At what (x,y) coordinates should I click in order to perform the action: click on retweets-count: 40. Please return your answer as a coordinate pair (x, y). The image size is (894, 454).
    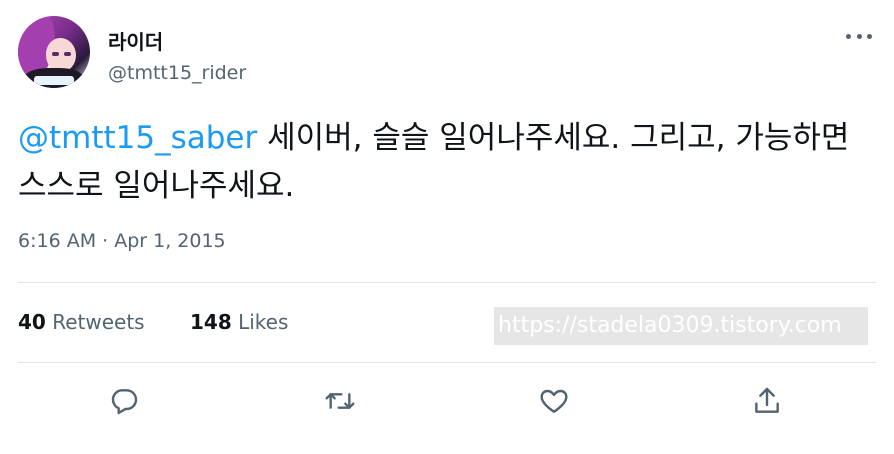
    Looking at the image, I should click on (32, 322).